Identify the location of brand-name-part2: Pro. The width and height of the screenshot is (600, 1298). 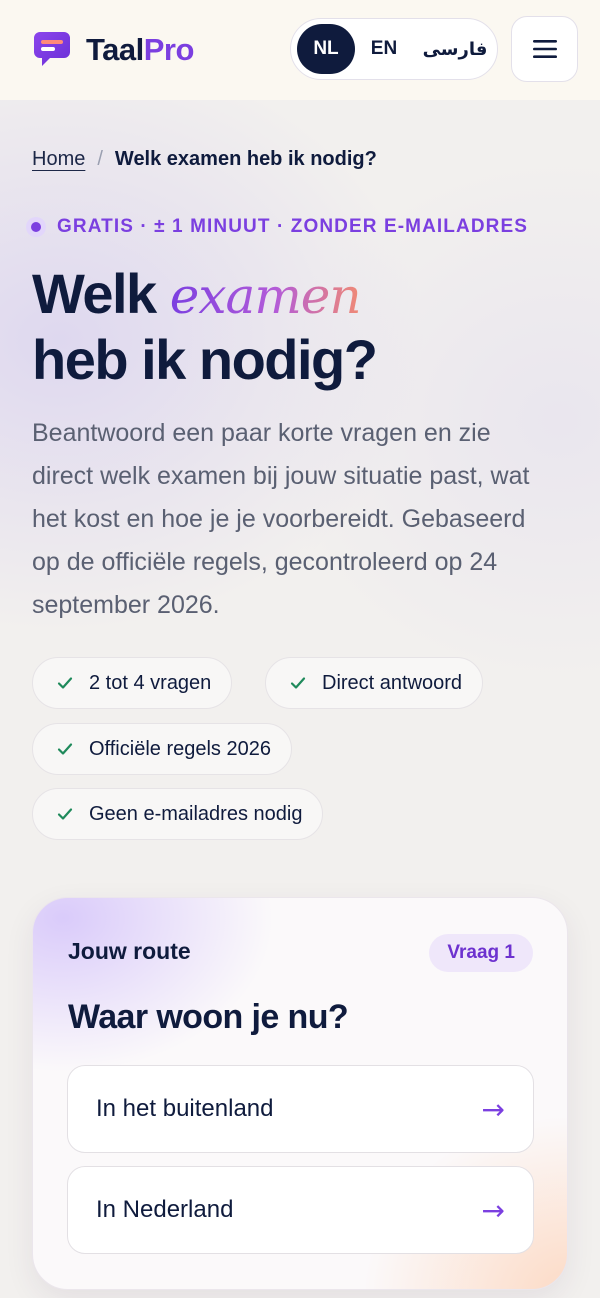
(169, 49).